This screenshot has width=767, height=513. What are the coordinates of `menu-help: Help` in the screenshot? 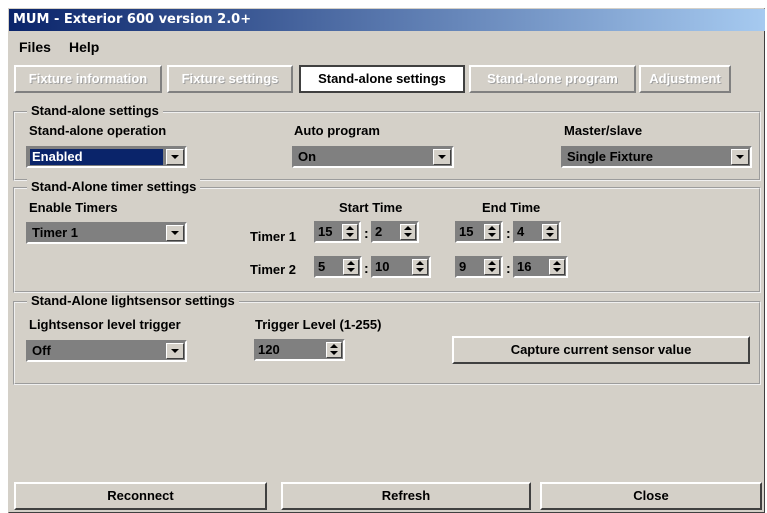 It's located at (84, 47).